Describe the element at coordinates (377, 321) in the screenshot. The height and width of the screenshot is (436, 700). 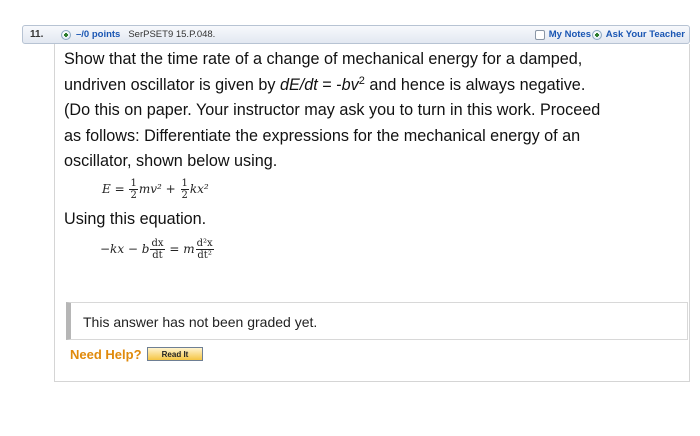
I see `answer-status-box: This answer has not been graded yet.` at that location.